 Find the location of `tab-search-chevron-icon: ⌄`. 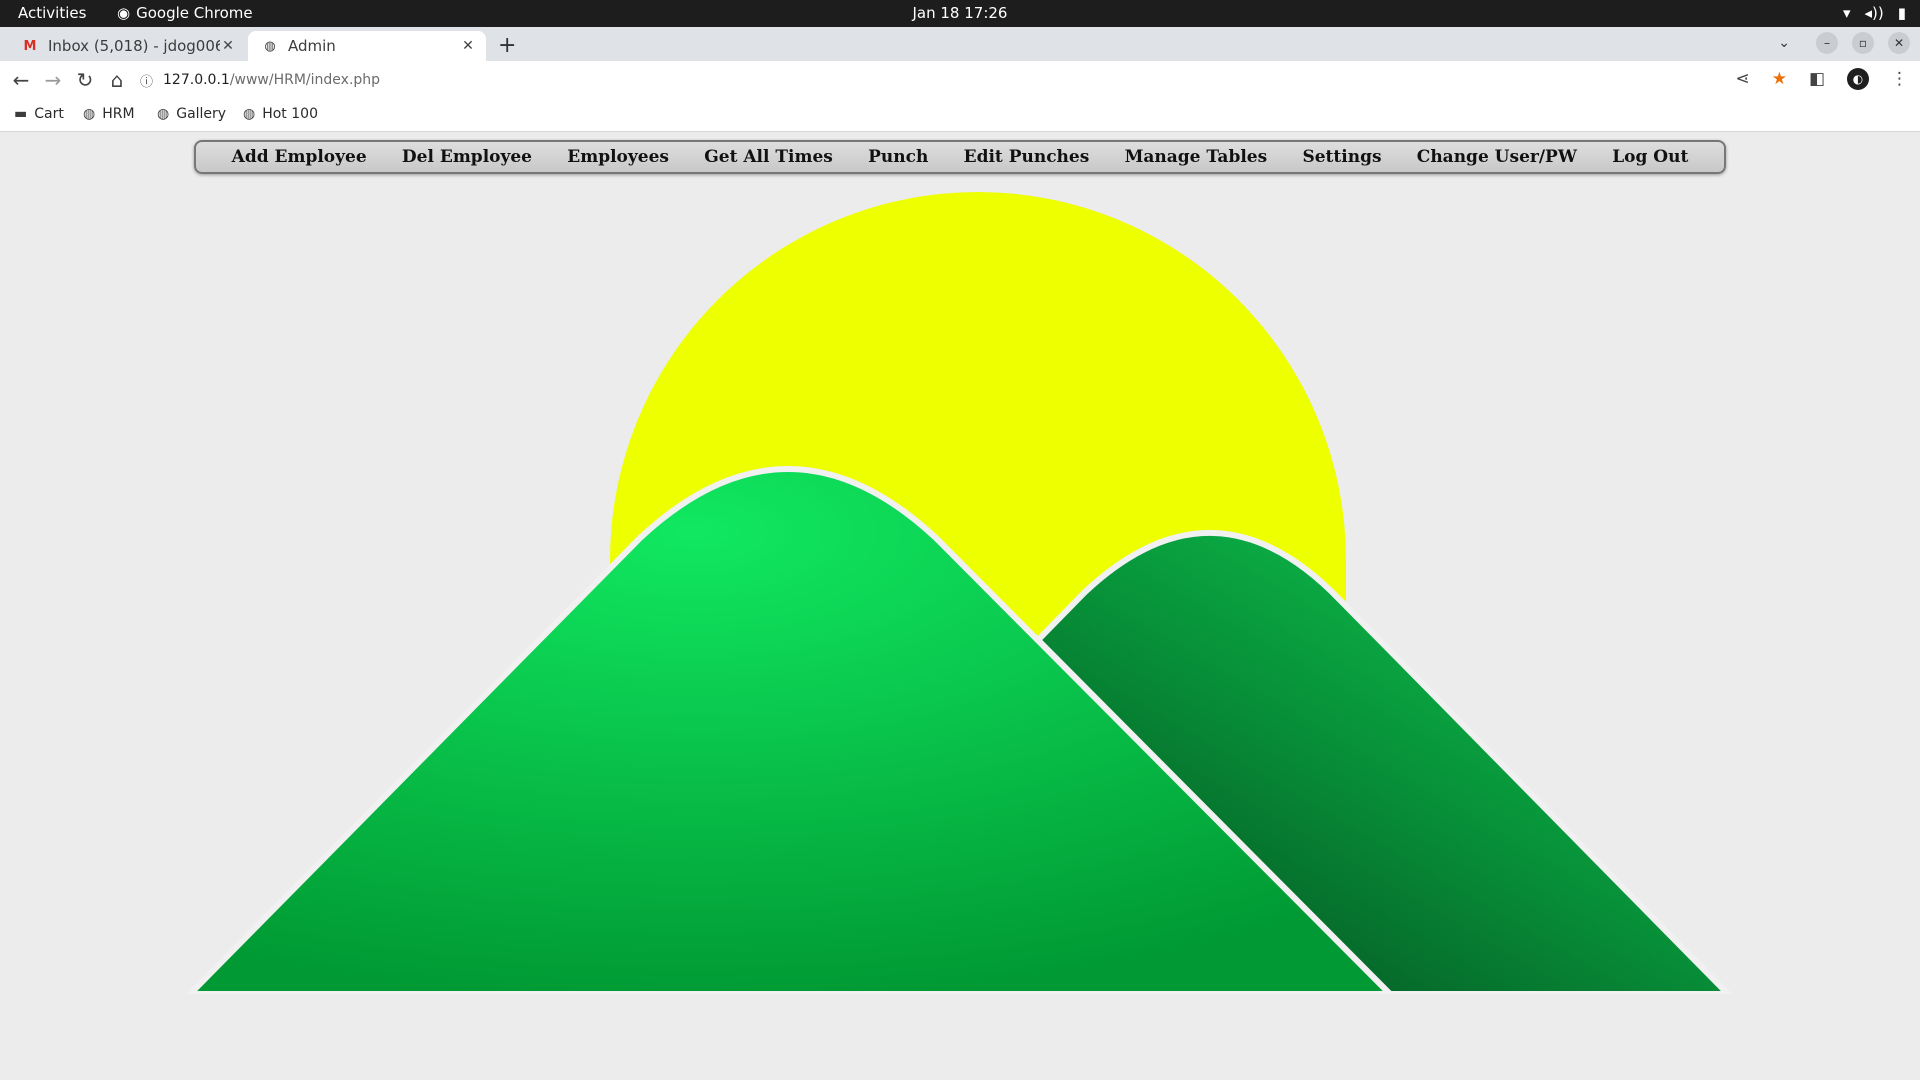

tab-search-chevron-icon: ⌄ is located at coordinates (1784, 43).